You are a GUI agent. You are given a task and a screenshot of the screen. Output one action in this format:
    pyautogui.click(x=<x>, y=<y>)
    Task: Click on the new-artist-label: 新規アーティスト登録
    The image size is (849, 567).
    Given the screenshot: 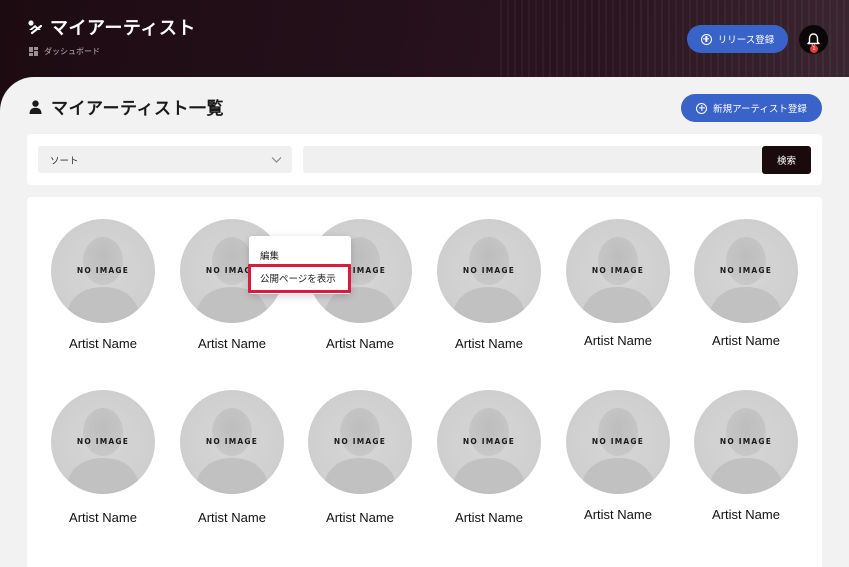 What is the action you would take?
    pyautogui.click(x=760, y=109)
    